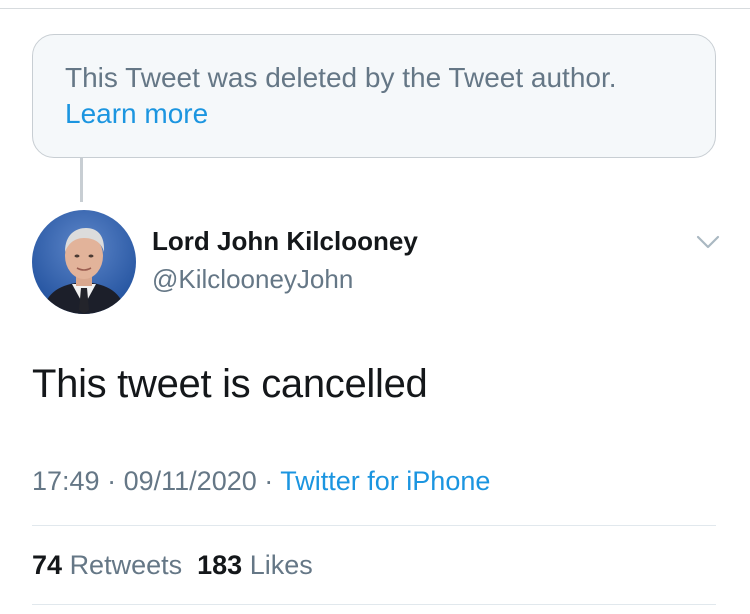 Image resolution: width=750 pixels, height=614 pixels. What do you see at coordinates (220, 565) in the screenshot?
I see `likes-count: 183` at bounding box center [220, 565].